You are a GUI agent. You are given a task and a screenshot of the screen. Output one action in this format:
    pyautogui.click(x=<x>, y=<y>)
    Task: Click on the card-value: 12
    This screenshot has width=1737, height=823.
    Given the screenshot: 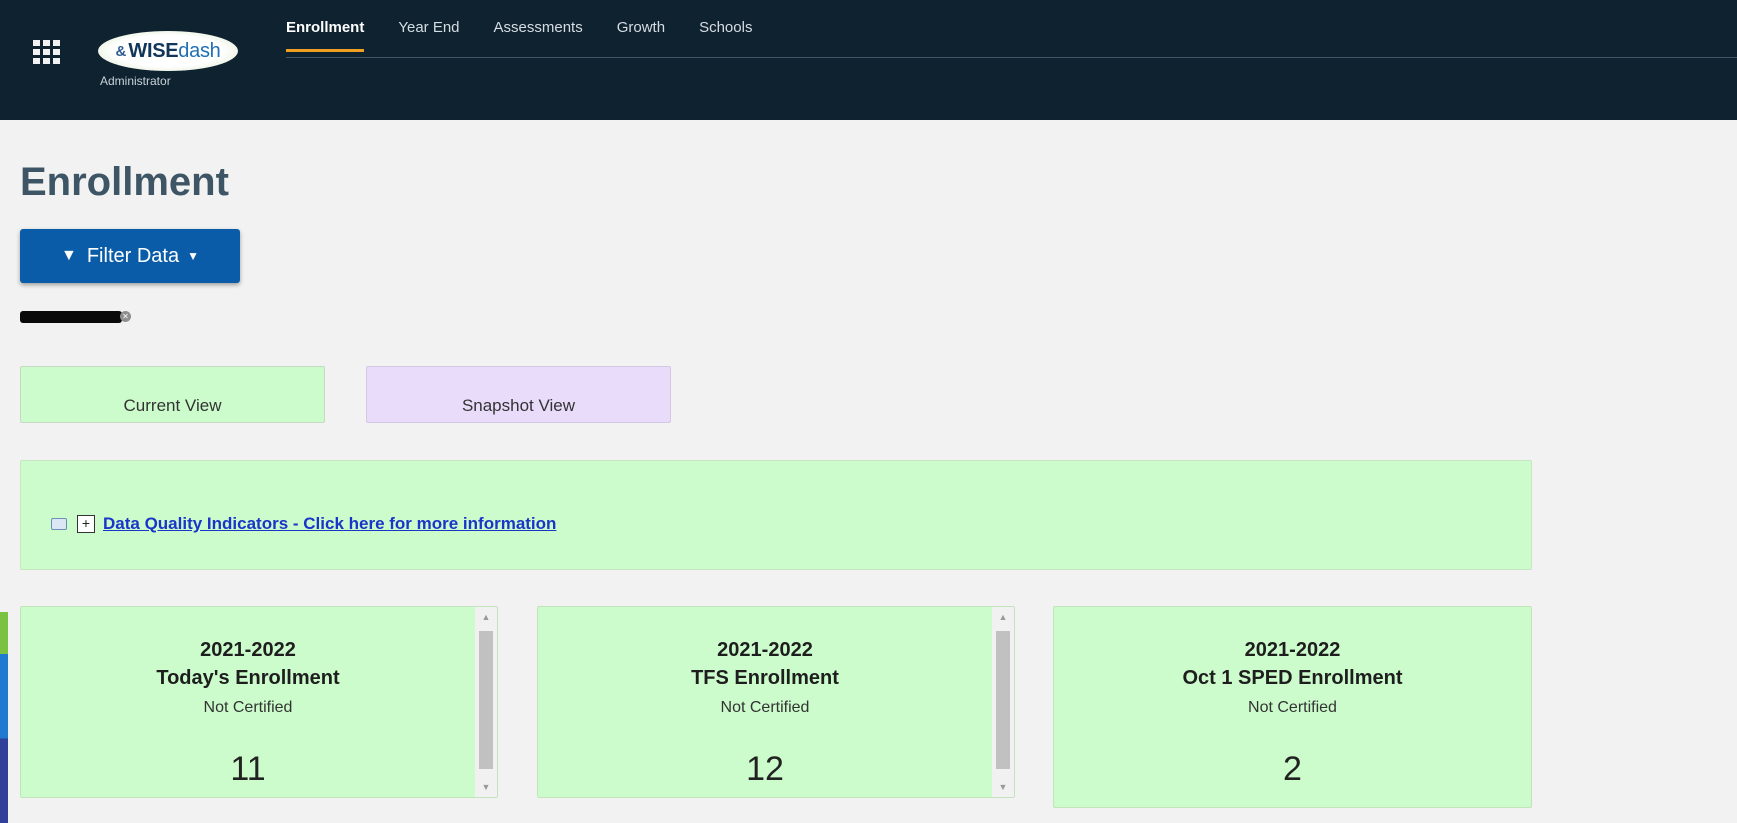 What is the action you would take?
    pyautogui.click(x=765, y=769)
    